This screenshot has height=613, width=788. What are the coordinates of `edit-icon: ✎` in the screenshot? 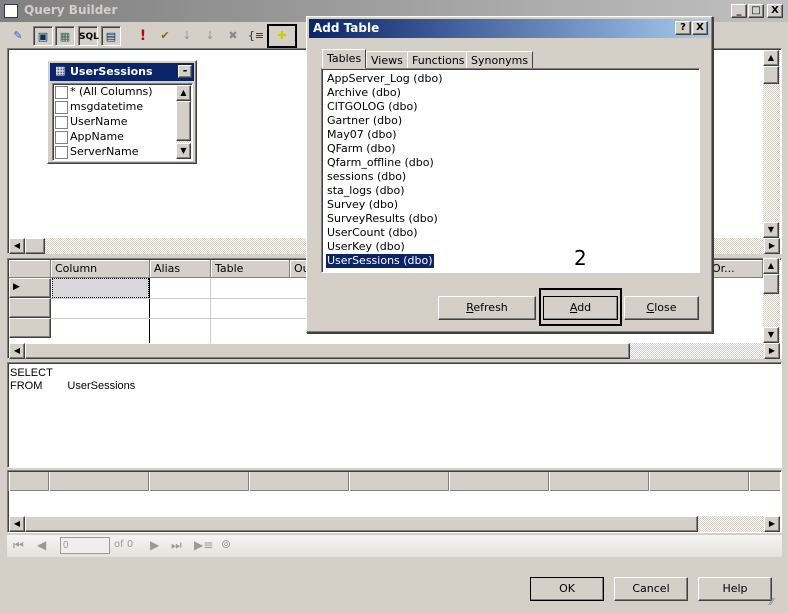 It's located at (18, 36).